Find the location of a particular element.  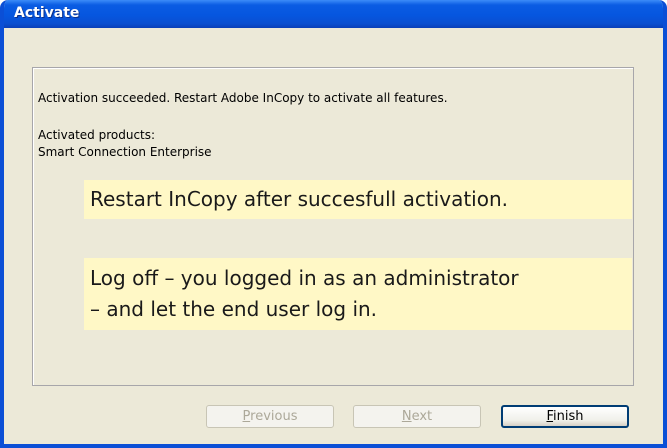

previous-button: Previous is located at coordinates (270, 416).